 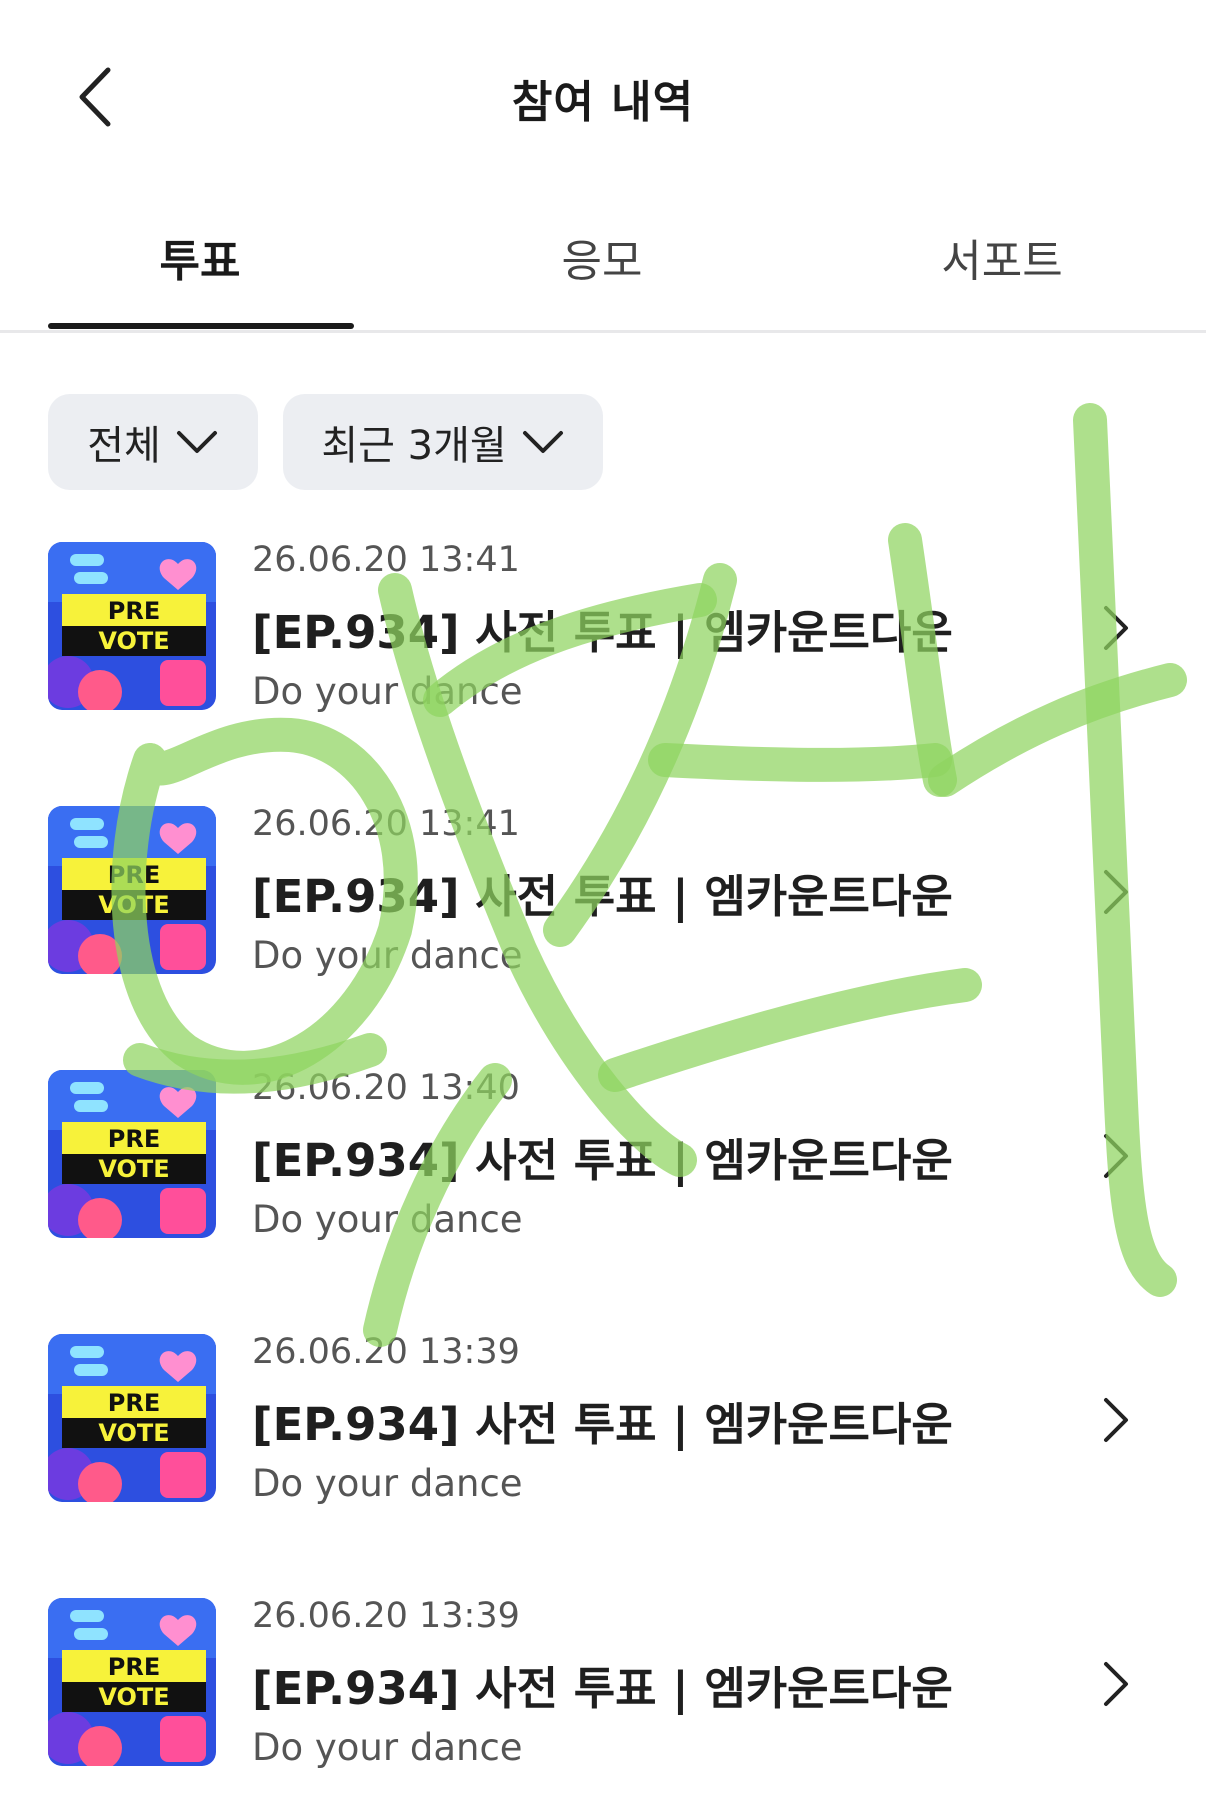 I want to click on tab-bar: 투표 응모 서포트, so click(x=603, y=275).